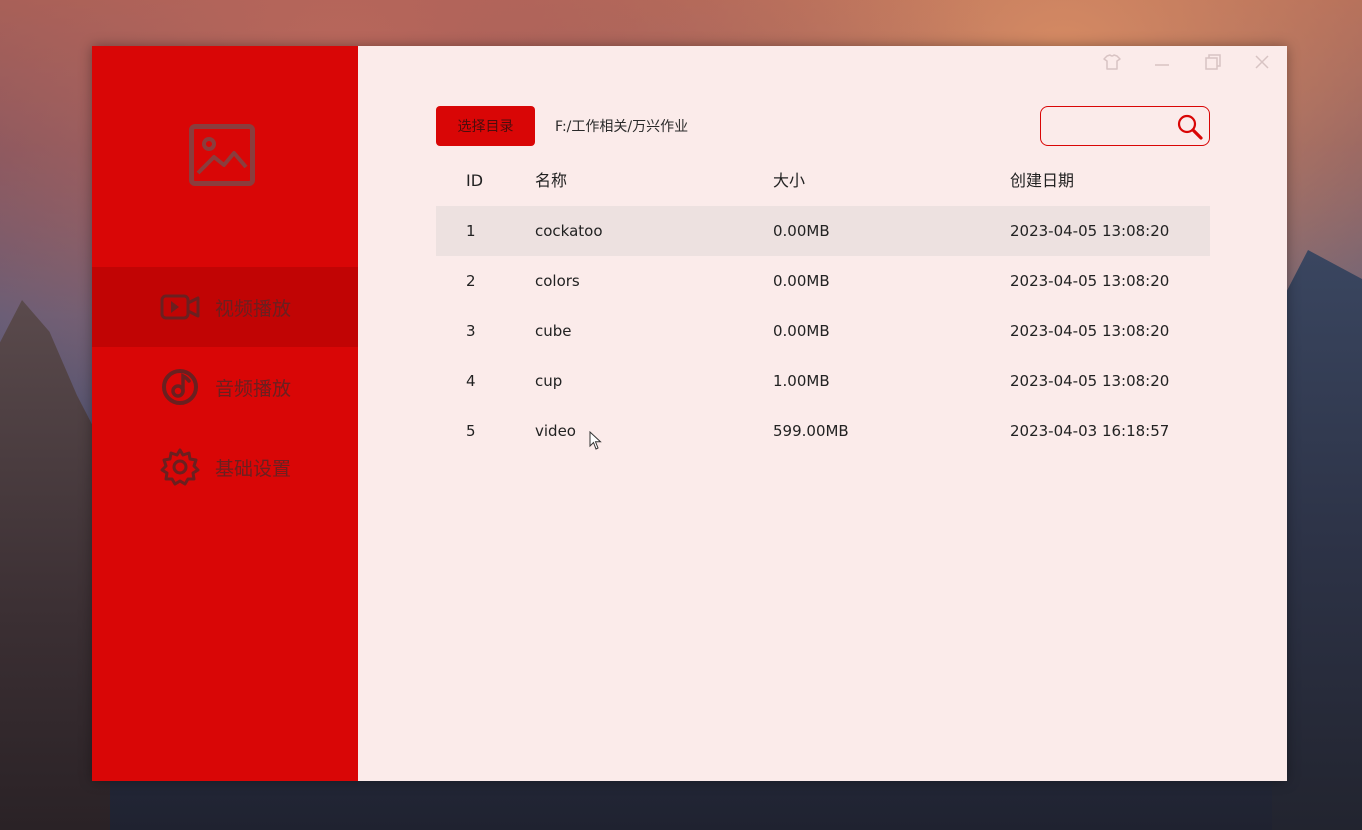  Describe the element at coordinates (253, 308) in the screenshot. I see `sidebar-item-video-label: 视频播放` at that location.